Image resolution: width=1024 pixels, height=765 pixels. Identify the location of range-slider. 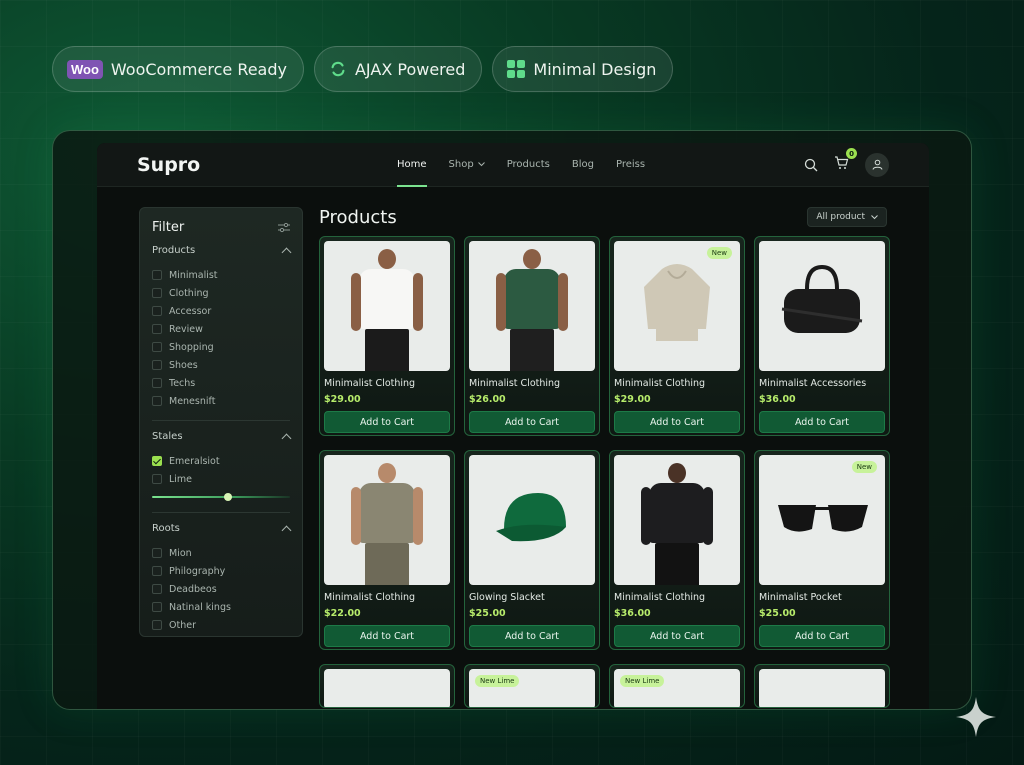
(221, 497).